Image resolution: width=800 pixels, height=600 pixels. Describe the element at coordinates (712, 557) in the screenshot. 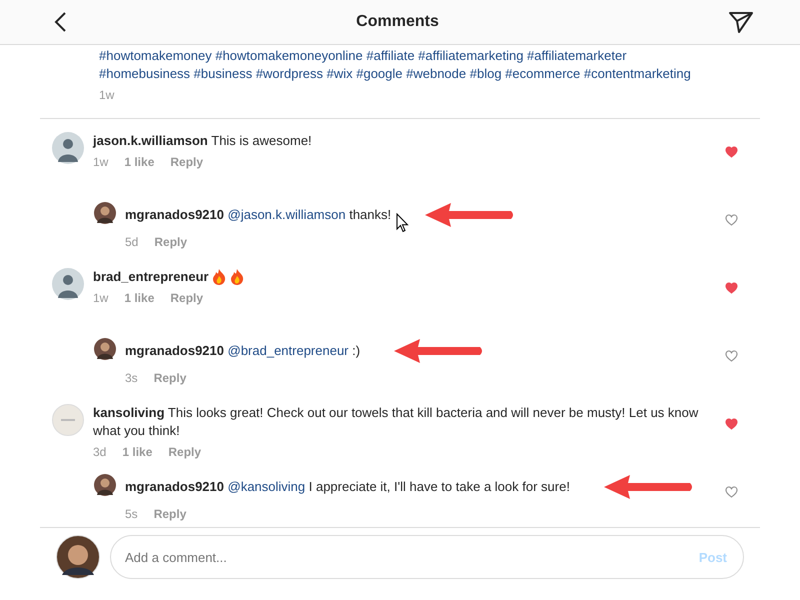

I see `post-button: Post` at that location.